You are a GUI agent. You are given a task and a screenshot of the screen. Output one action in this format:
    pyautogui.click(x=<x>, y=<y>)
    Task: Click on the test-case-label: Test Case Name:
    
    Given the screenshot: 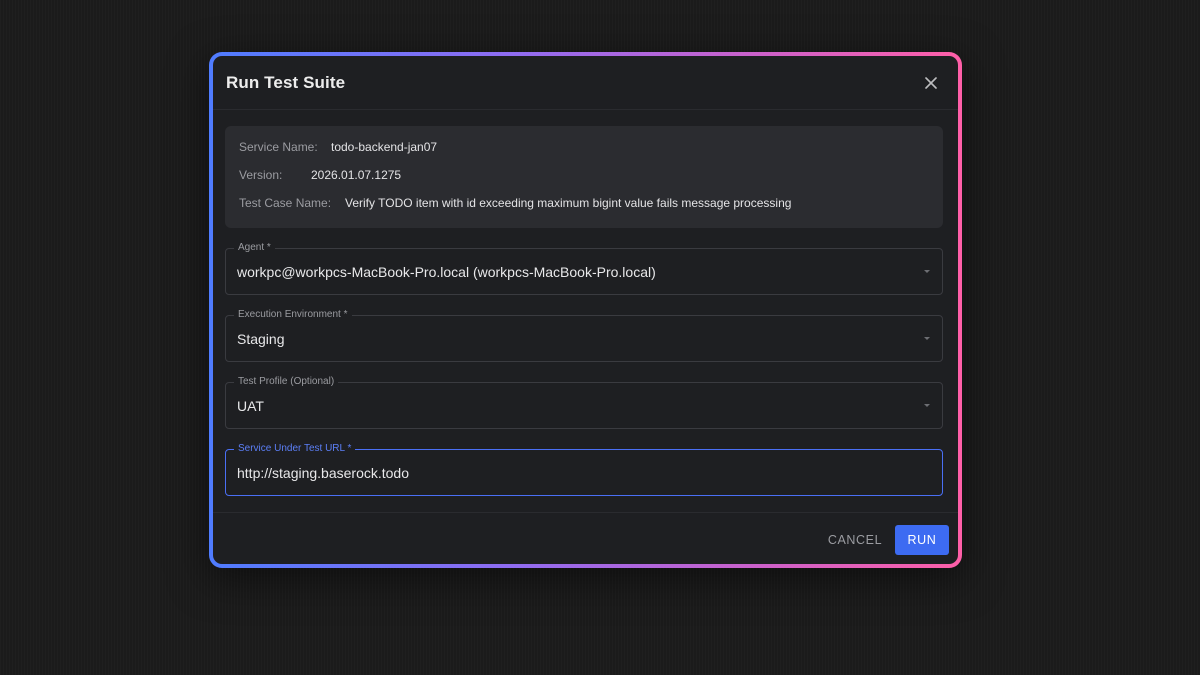 What is the action you would take?
    pyautogui.click(x=285, y=203)
    